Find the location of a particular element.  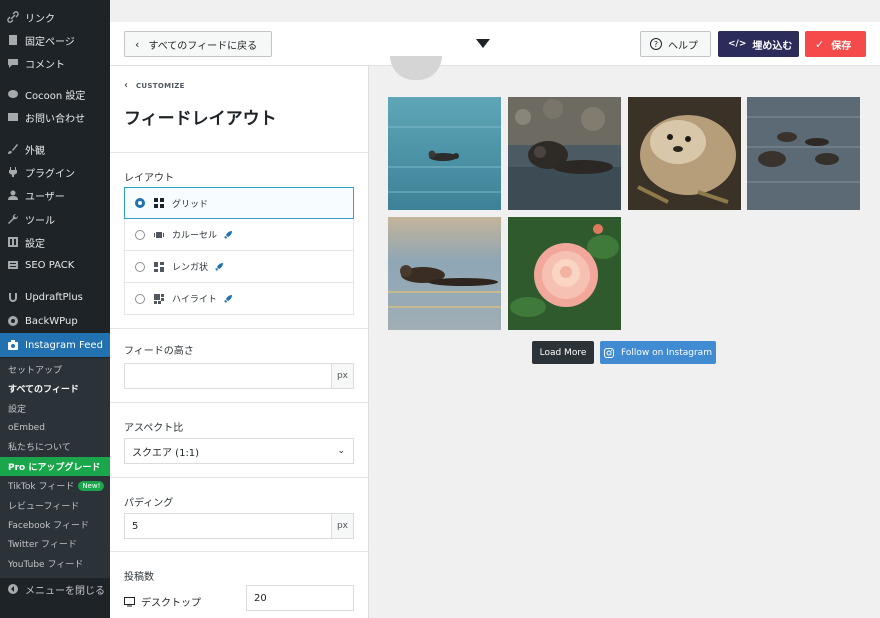

help-button: ? ヘルプ is located at coordinates (675, 44).